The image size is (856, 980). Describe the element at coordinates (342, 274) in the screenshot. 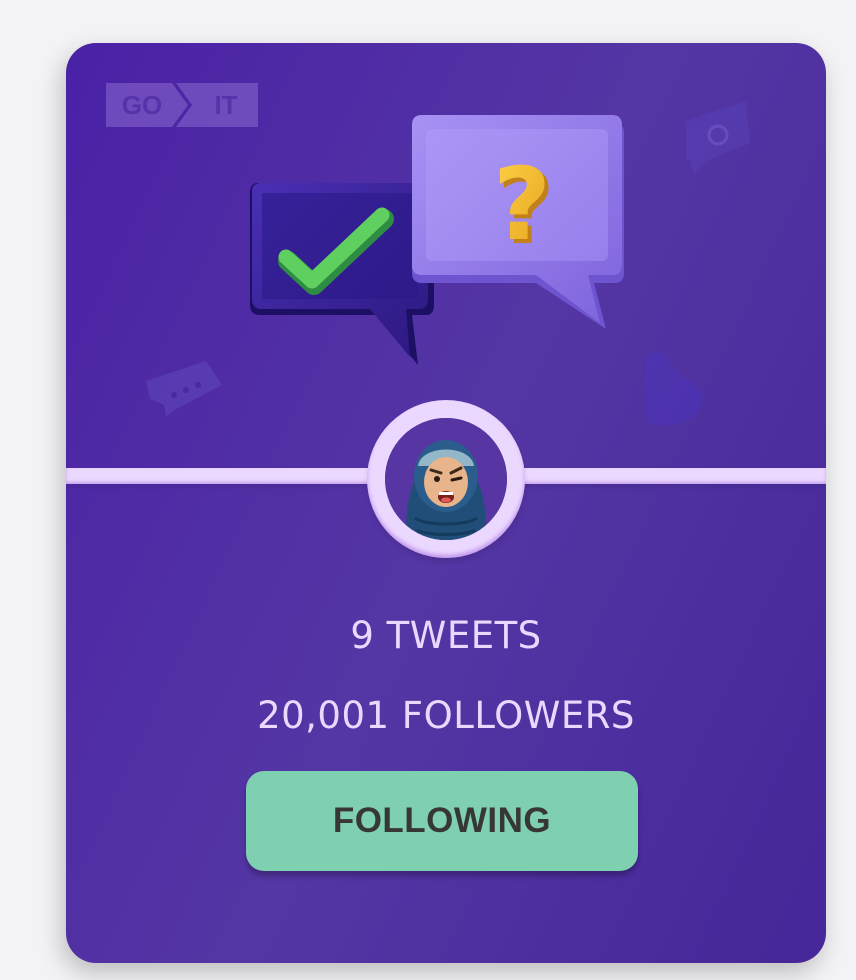

I see `checkmark-bubble-icon` at that location.